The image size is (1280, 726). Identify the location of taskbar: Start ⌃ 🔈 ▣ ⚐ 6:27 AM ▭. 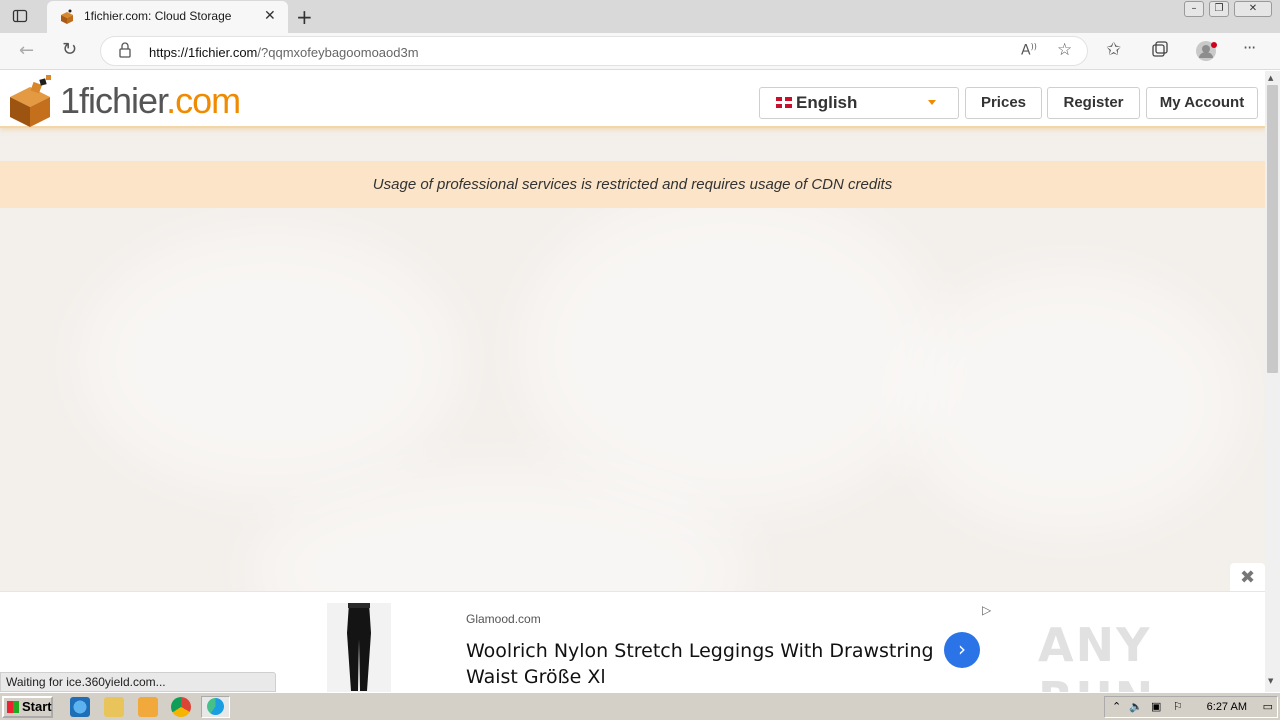
(640, 706).